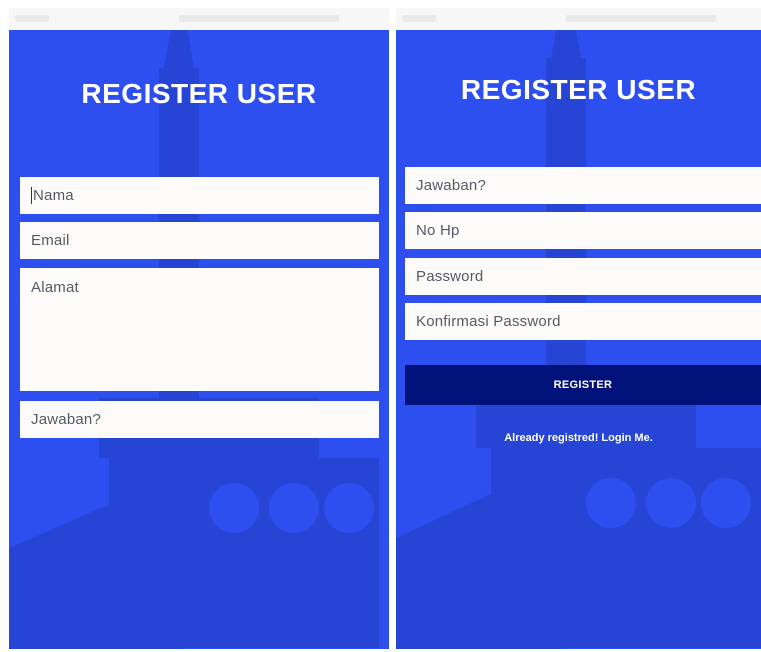 The height and width of the screenshot is (652, 761). Describe the element at coordinates (53, 195) in the screenshot. I see `nama-field-placeholder: Nama` at that location.